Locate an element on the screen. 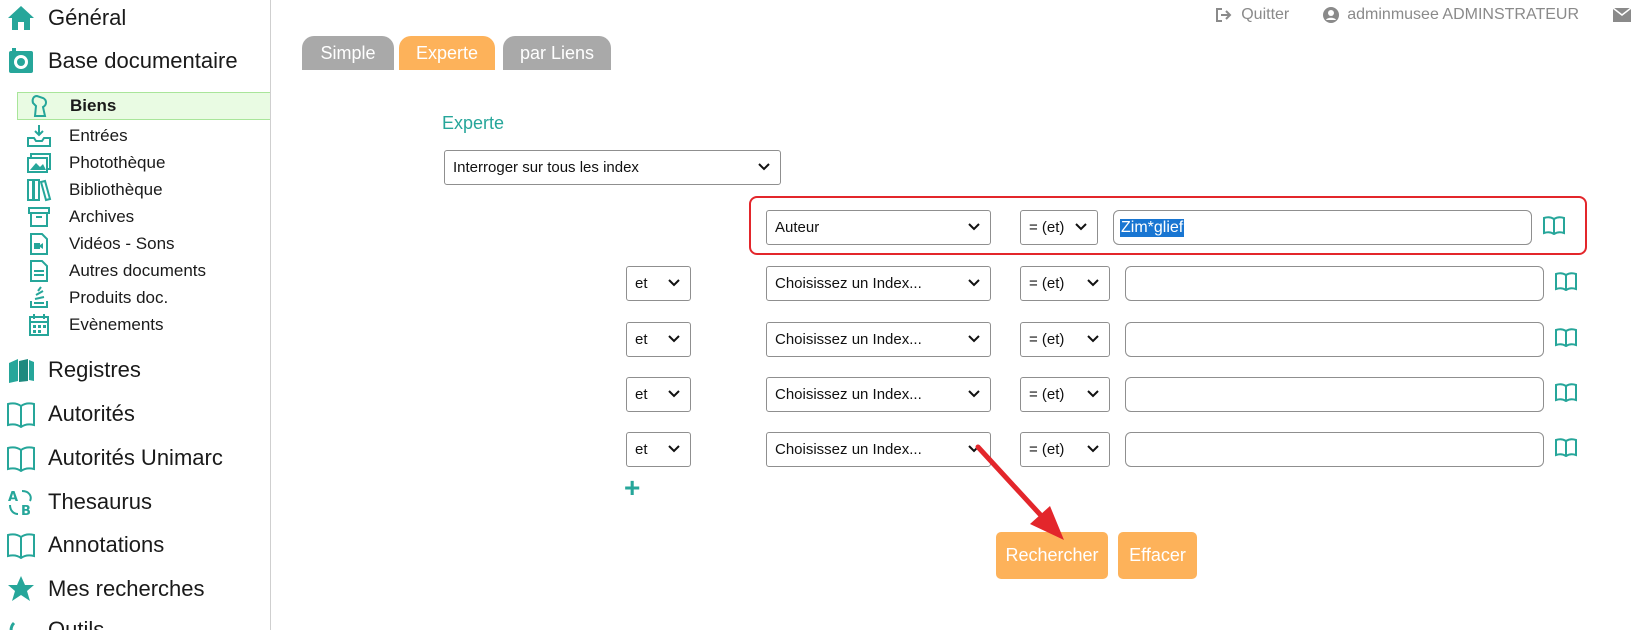 This screenshot has width=1647, height=630. connector-select-row-4: et is located at coordinates (658, 394).